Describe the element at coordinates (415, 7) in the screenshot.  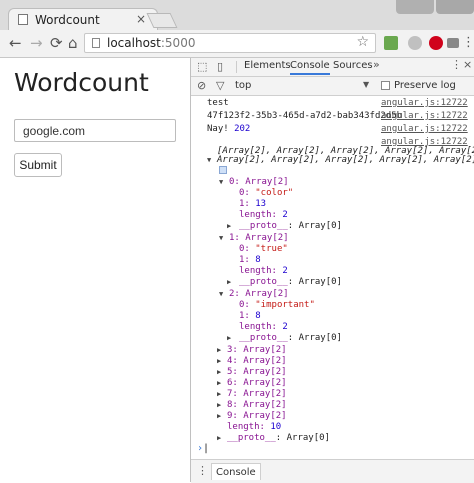
I see `window-minimize-button` at that location.